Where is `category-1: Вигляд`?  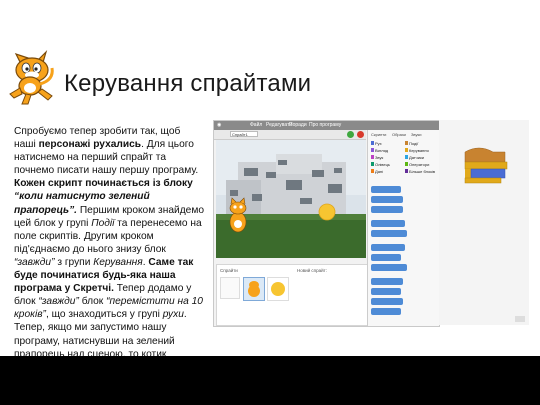 category-1: Вигляд is located at coordinates (385, 150).